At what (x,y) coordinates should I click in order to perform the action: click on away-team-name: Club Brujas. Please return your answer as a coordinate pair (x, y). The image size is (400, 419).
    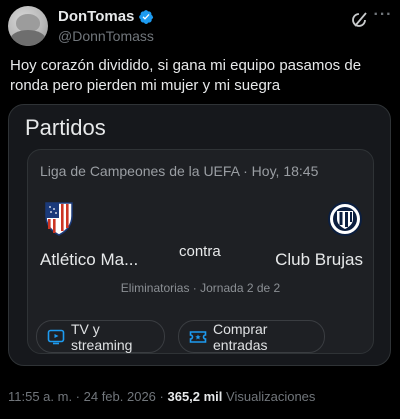
    Looking at the image, I should click on (319, 259).